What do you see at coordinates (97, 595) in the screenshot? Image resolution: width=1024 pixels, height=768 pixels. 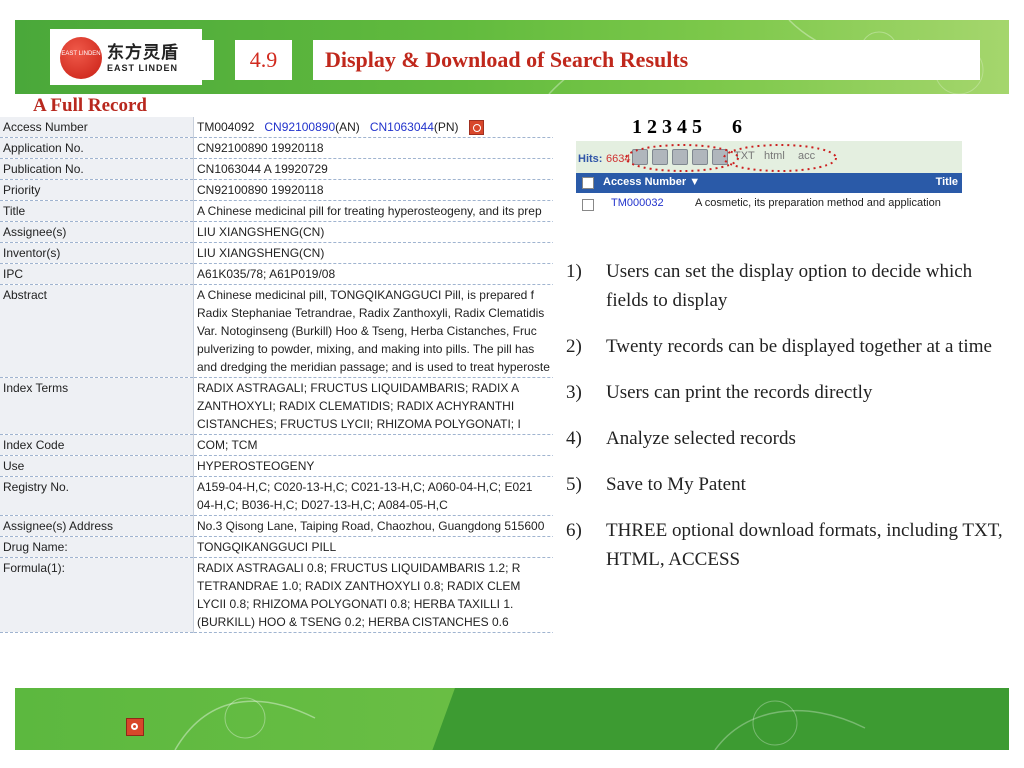 I see `field-label: Formula(1):` at bounding box center [97, 595].